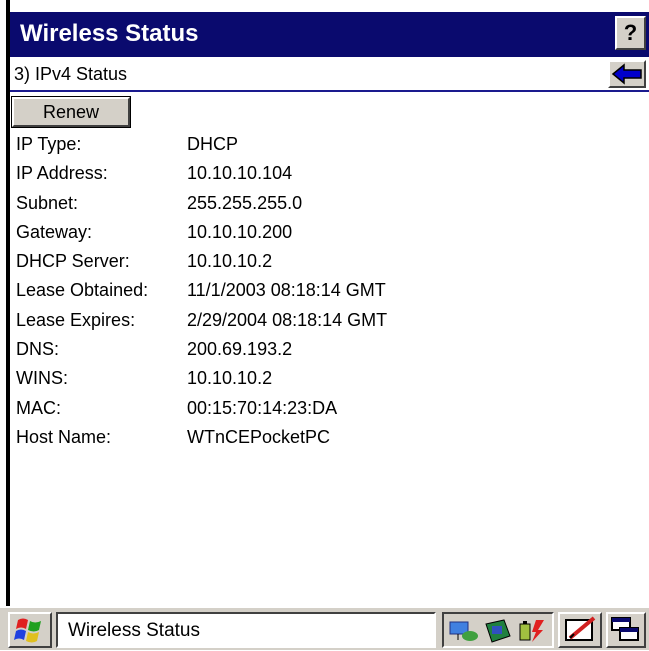  What do you see at coordinates (54, 231) in the screenshot?
I see `field-label: Gateway:` at bounding box center [54, 231].